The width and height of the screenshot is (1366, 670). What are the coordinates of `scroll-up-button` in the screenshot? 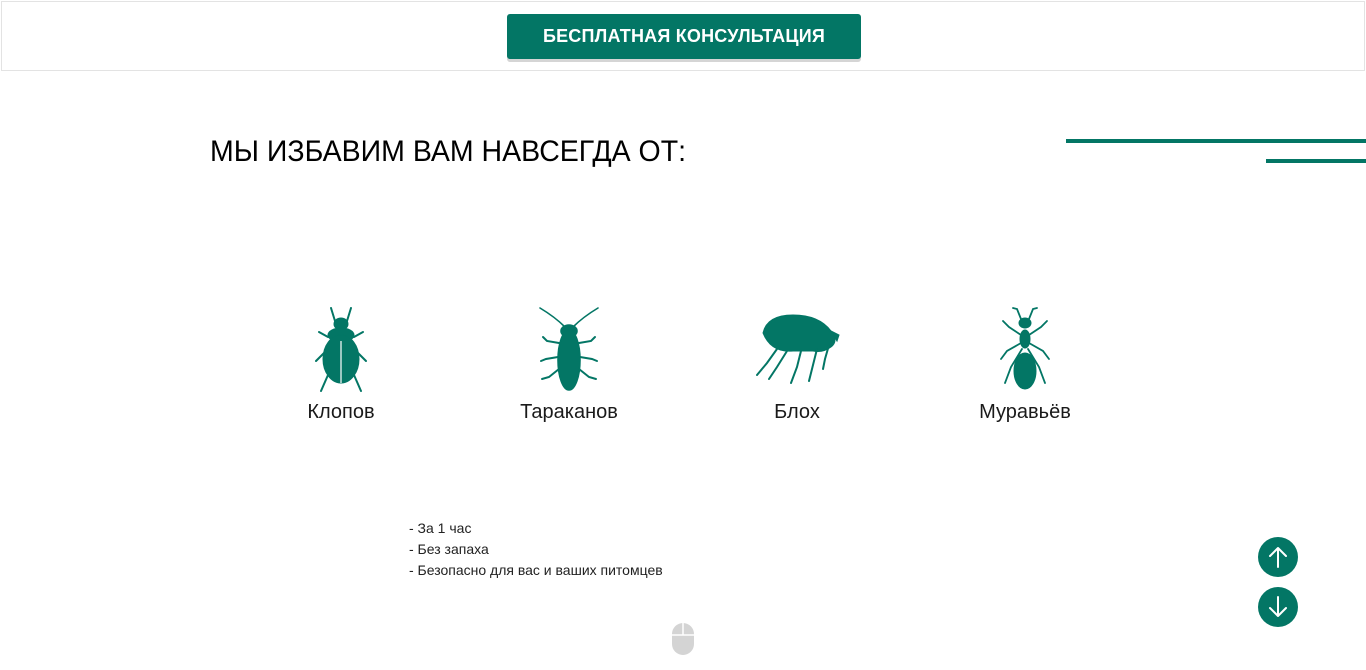 It's located at (1278, 557).